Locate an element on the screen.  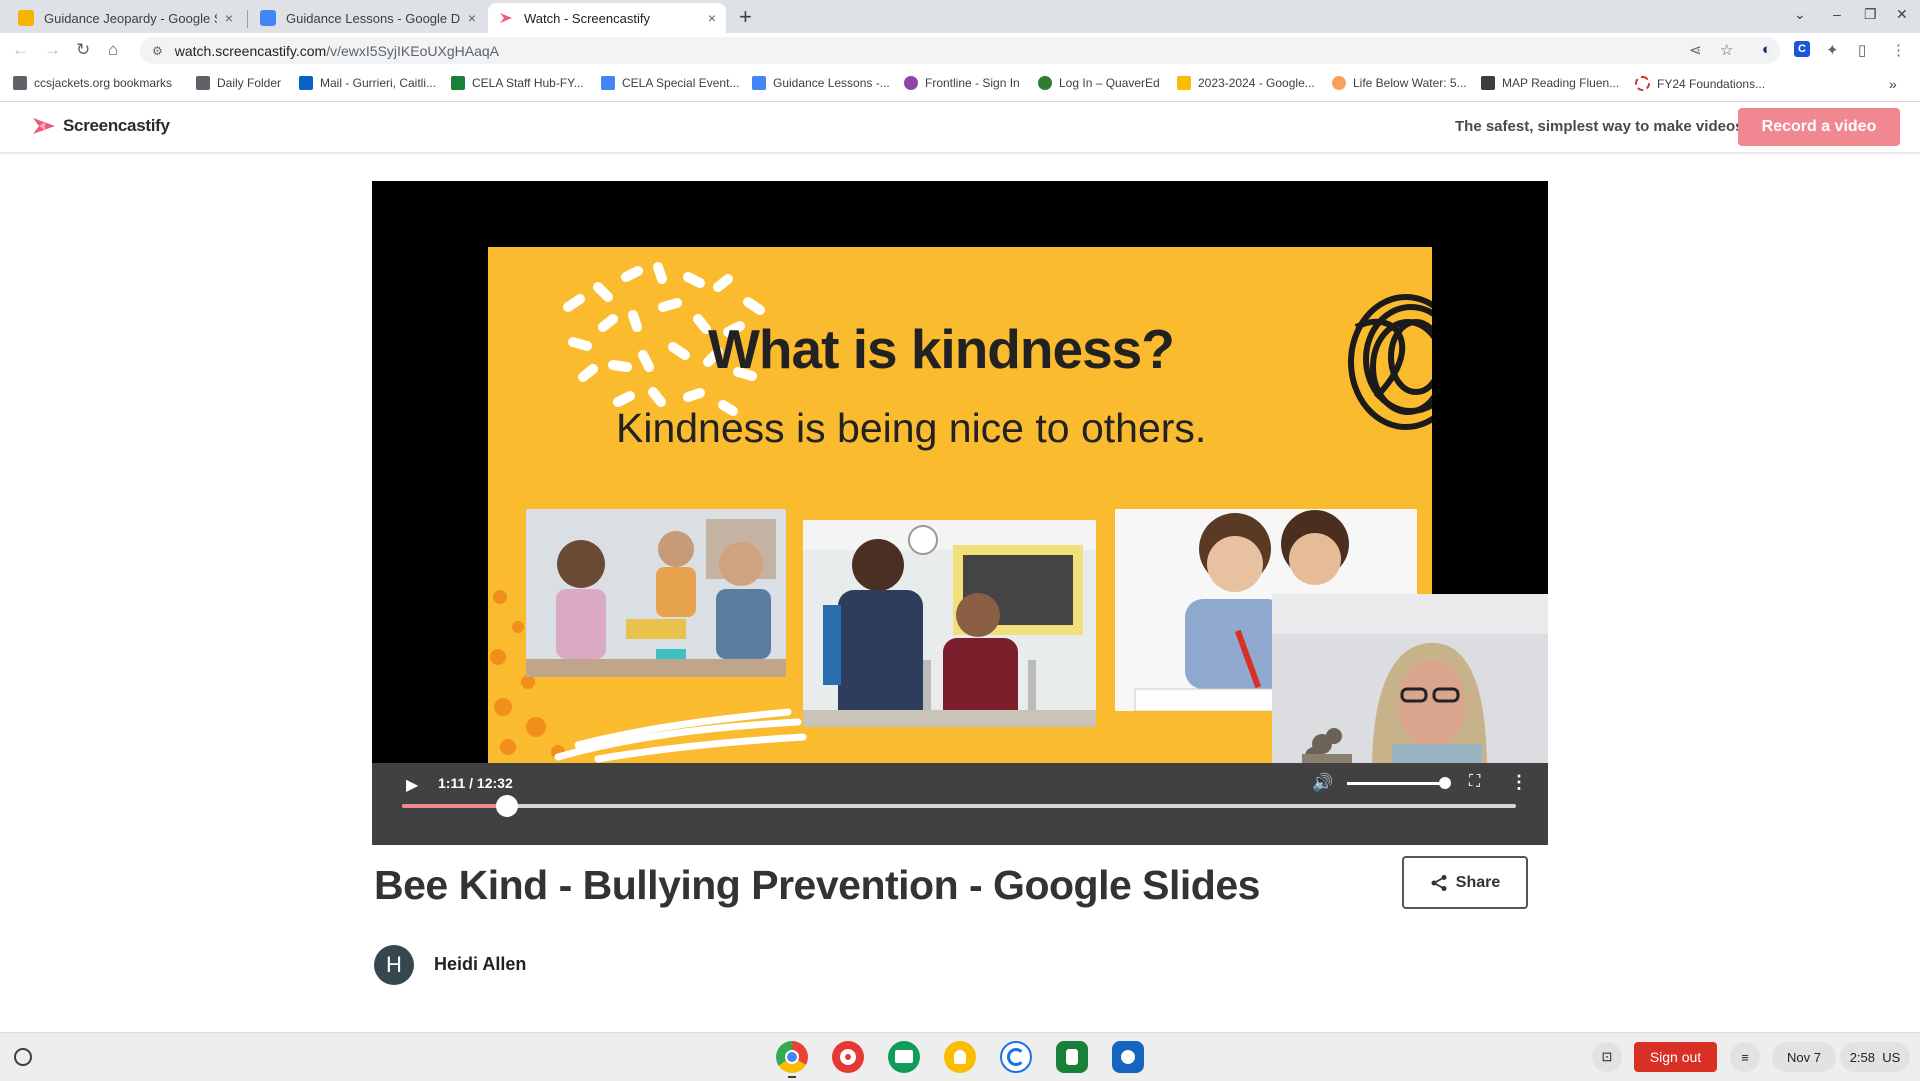
record-video-button: Record a video is located at coordinates (1819, 127).